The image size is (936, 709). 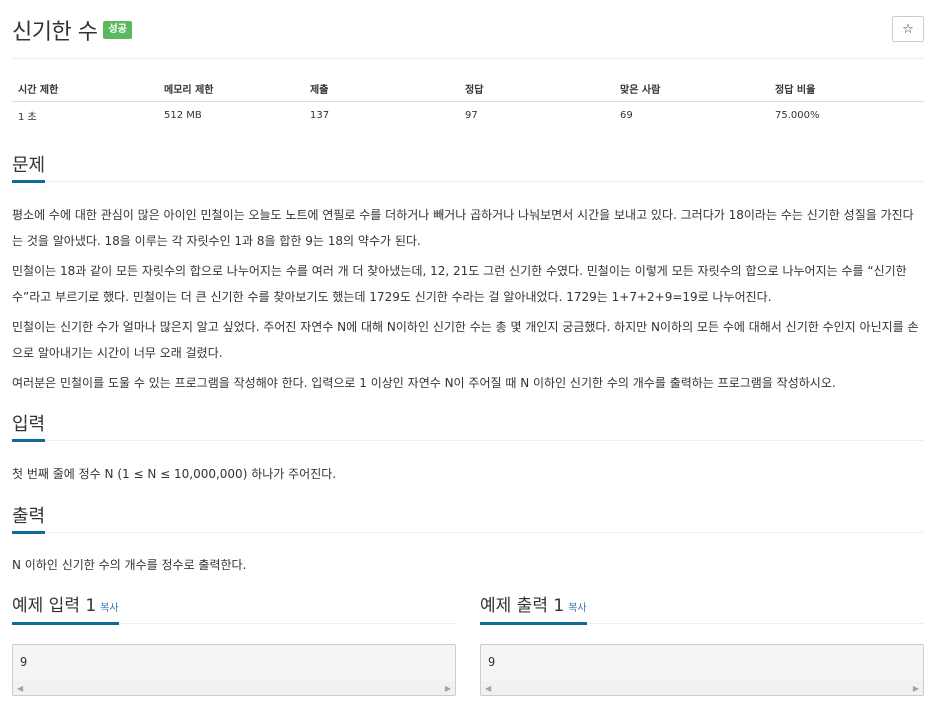 What do you see at coordinates (471, 116) in the screenshot?
I see `value-accepted: 97` at bounding box center [471, 116].